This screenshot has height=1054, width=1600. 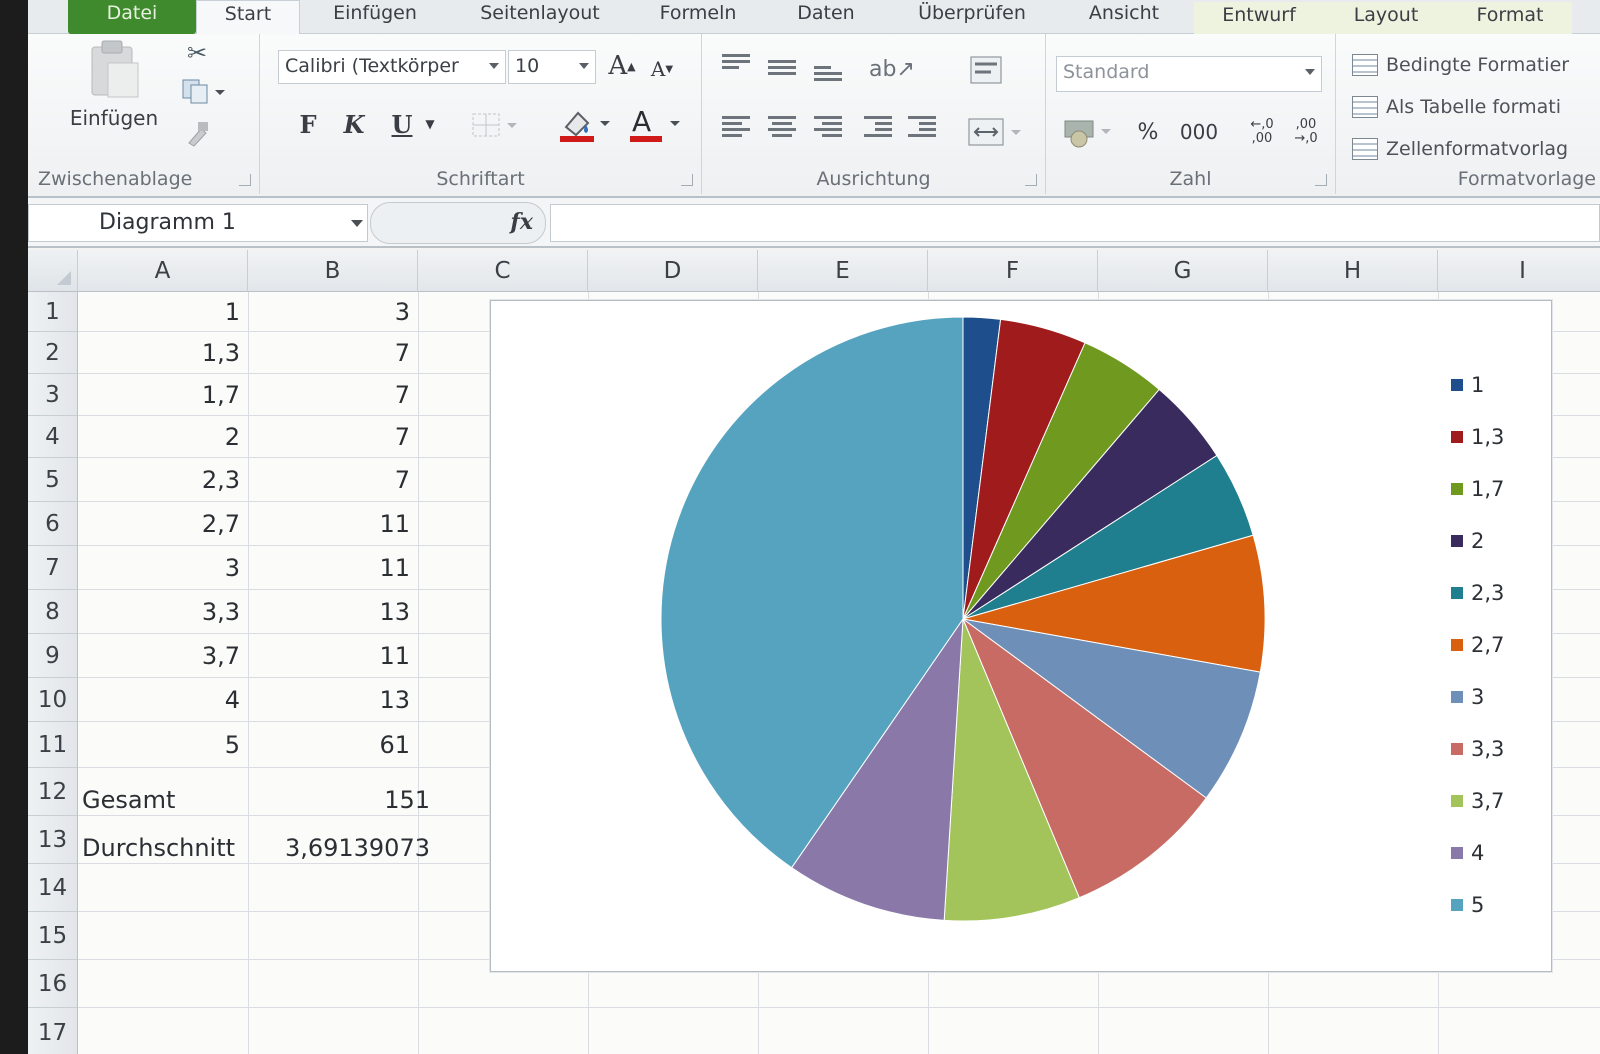 I want to click on column-header-b: B, so click(x=333, y=271).